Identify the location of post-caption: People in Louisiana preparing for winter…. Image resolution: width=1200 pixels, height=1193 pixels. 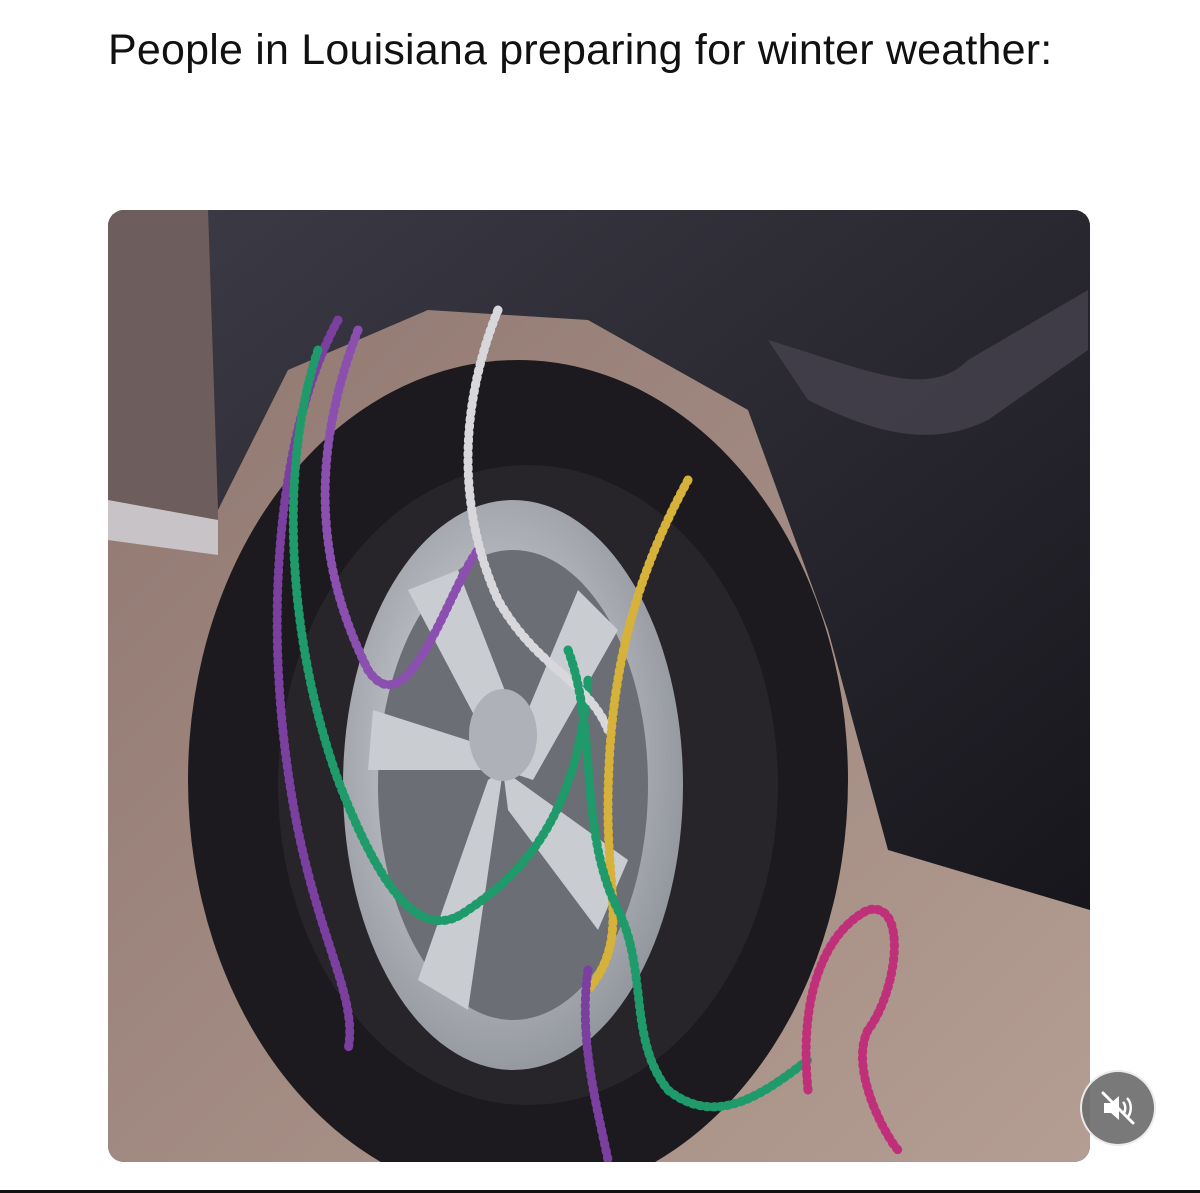
(580, 50).